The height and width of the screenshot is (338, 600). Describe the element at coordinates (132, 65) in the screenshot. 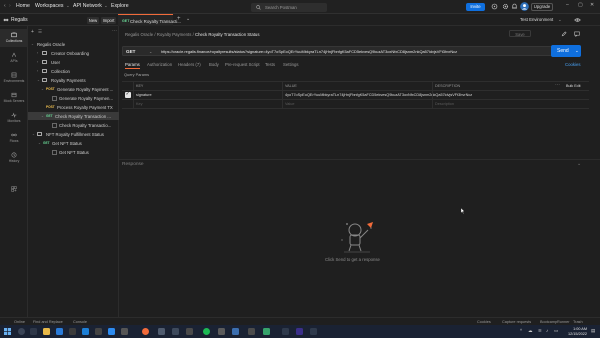

I see `tab-params: Params` at that location.